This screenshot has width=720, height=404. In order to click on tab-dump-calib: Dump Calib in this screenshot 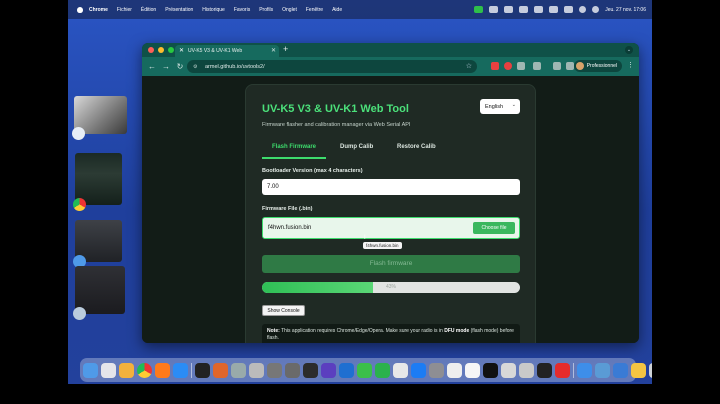, I will do `click(356, 147)`.